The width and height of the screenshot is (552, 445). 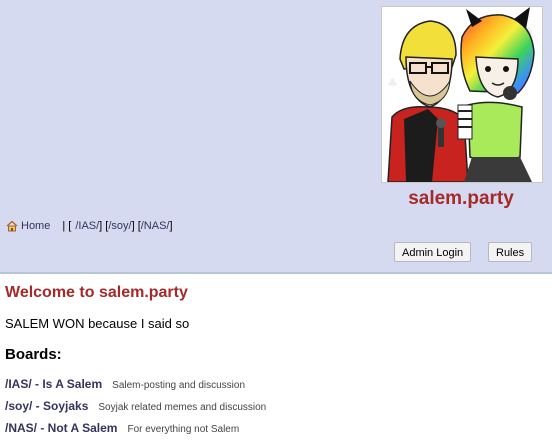 I want to click on nav-board-soy: /soy/, so click(x=119, y=226).